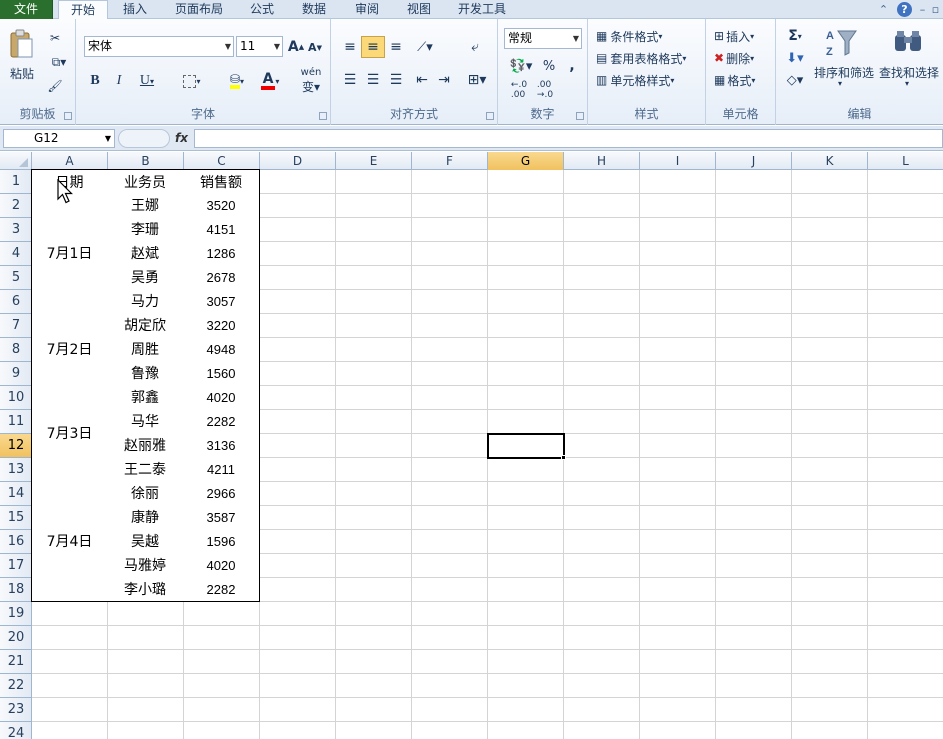 The image size is (943, 739). Describe the element at coordinates (602, 161) in the screenshot. I see `column-header-h: H` at that location.